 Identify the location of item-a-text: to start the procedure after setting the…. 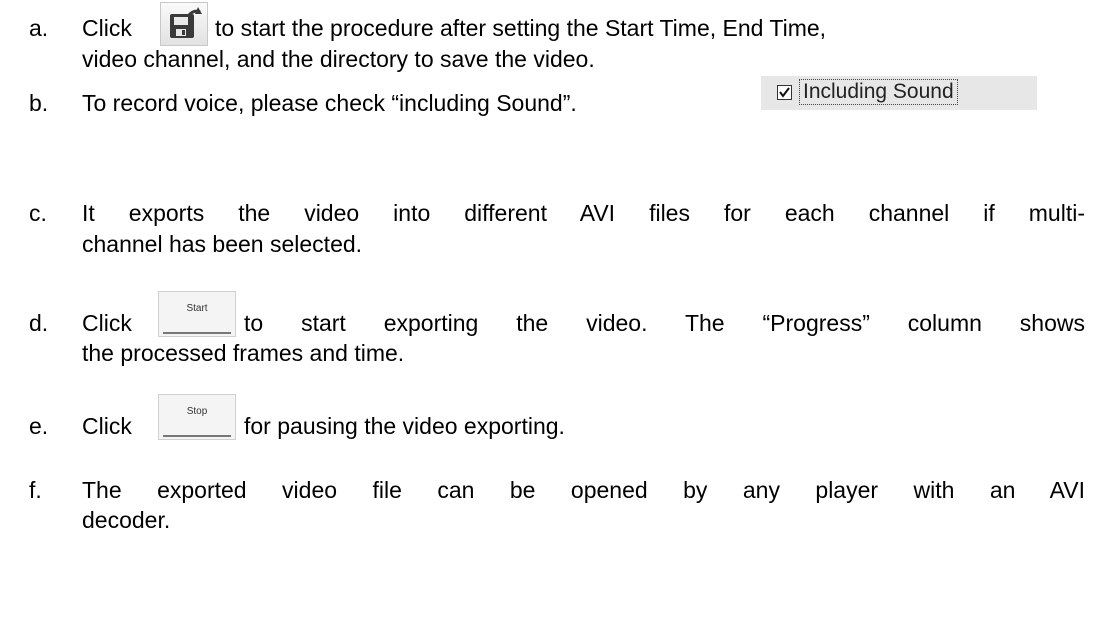
(521, 28).